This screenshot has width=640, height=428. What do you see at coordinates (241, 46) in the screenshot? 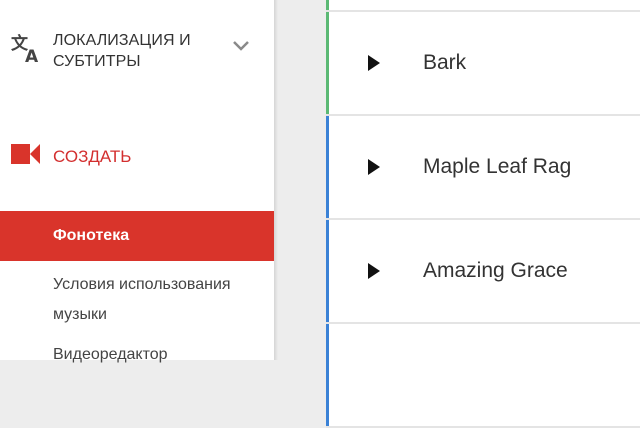
I see `chevron-down-icon` at bounding box center [241, 46].